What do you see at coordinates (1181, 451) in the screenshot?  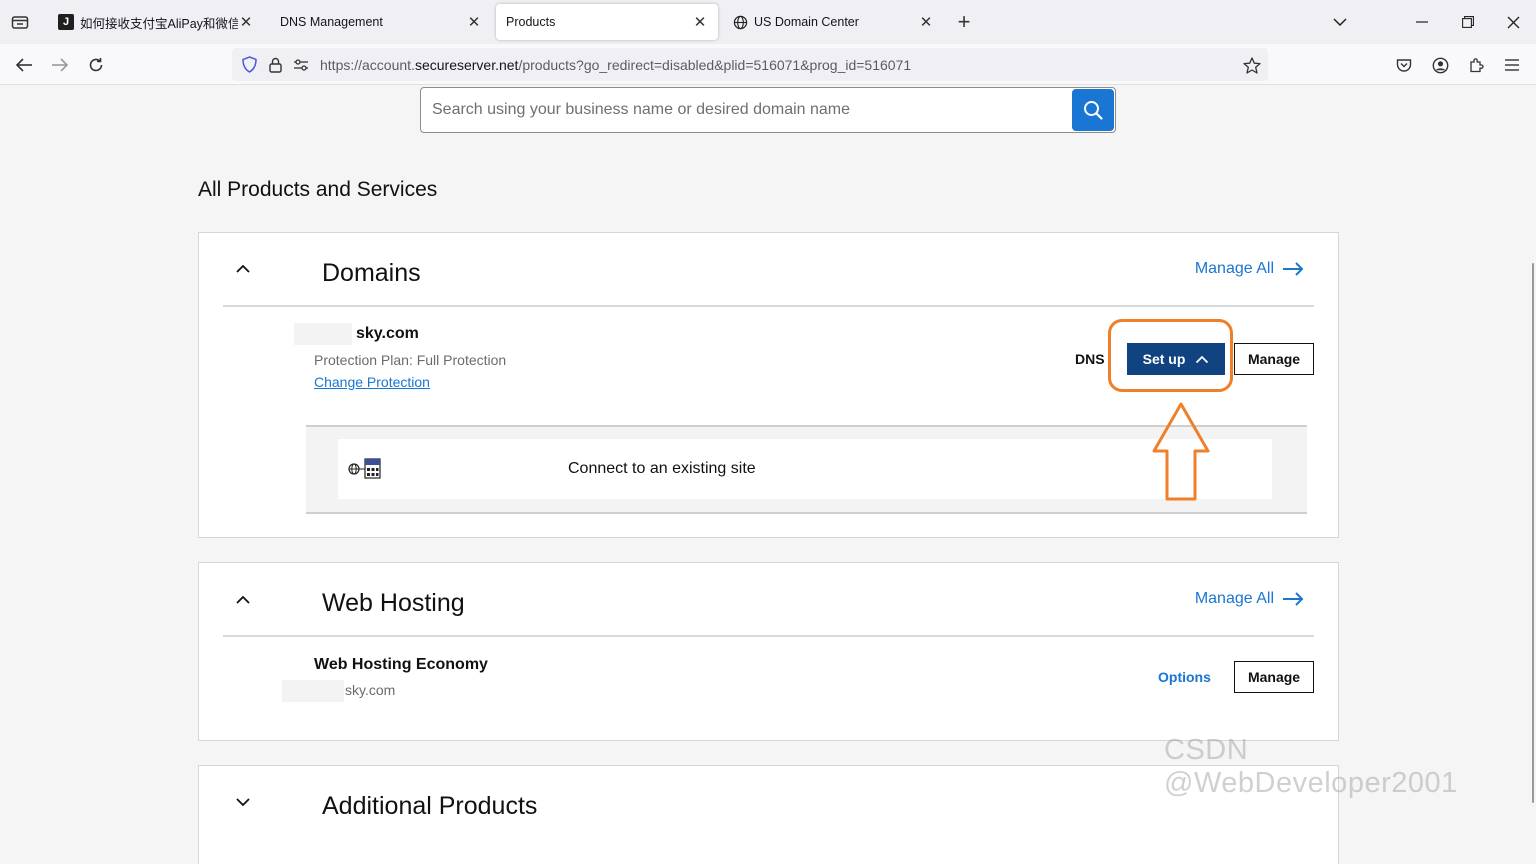 I see `annotation-arrow-up-icon` at bounding box center [1181, 451].